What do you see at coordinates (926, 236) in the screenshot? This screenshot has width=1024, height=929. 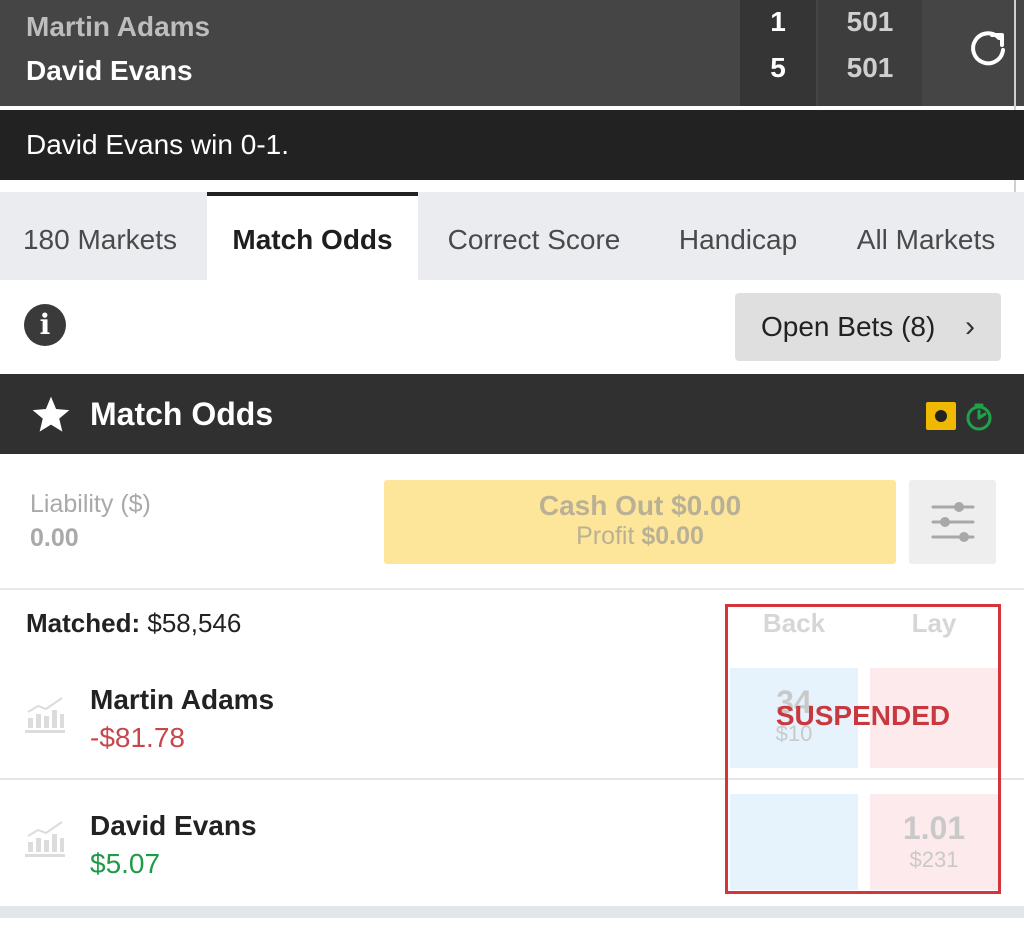 I see `tab-all-markets: All Markets` at bounding box center [926, 236].